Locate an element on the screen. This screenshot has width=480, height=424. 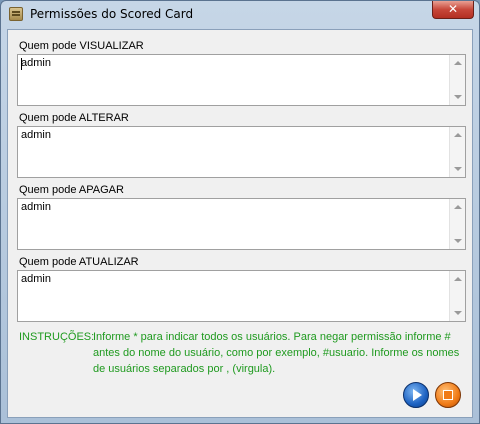
memo-alterar-scrollbar is located at coordinates (457, 152).